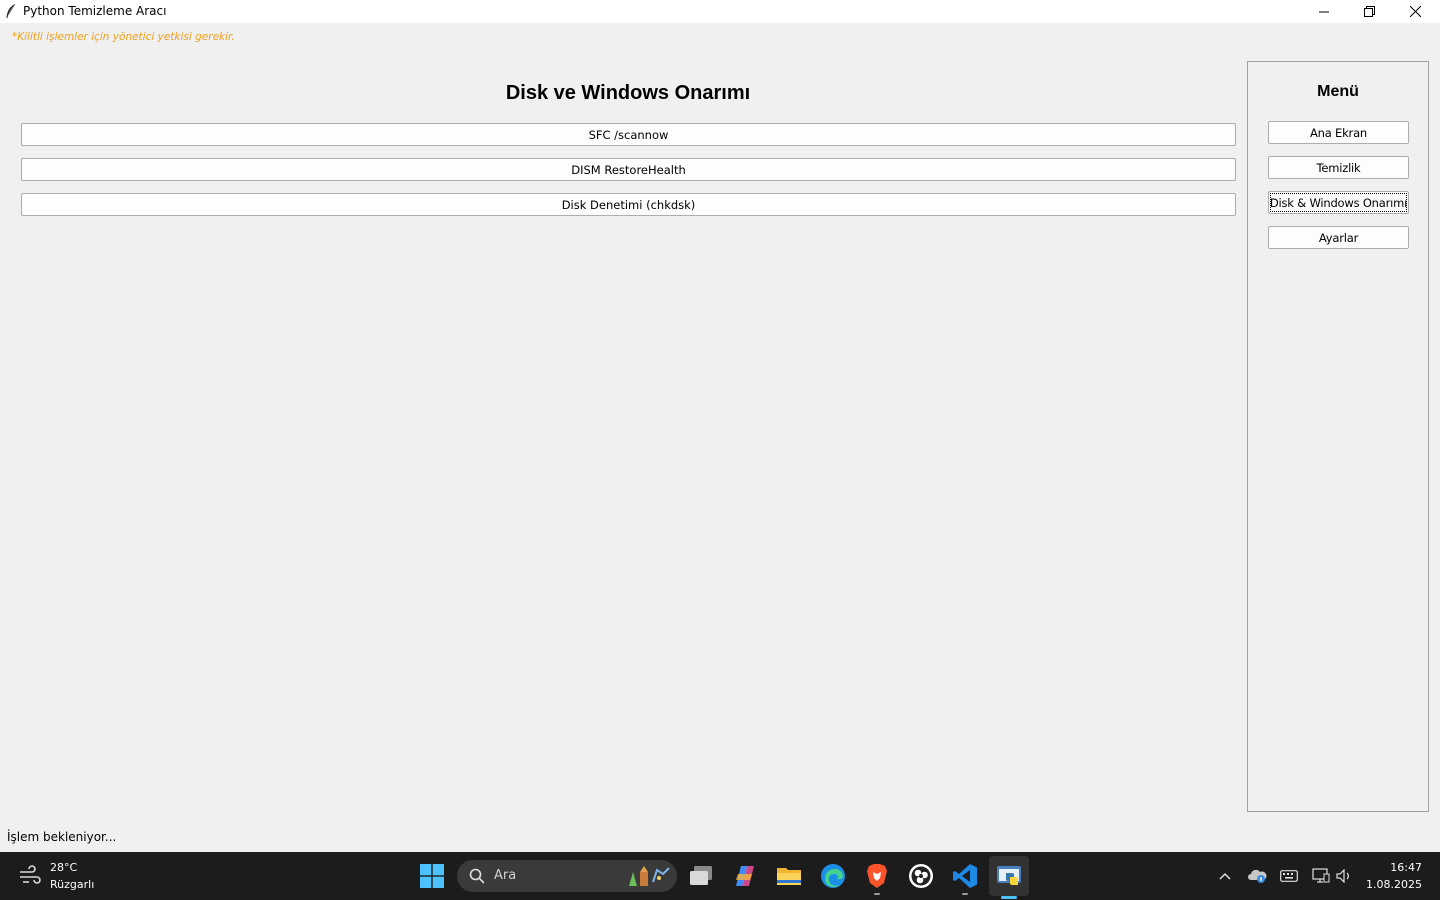 This screenshot has height=900, width=1440. What do you see at coordinates (628, 204) in the screenshot?
I see `chkdsk-button: Disk Denetimi (chkdsk)` at bounding box center [628, 204].